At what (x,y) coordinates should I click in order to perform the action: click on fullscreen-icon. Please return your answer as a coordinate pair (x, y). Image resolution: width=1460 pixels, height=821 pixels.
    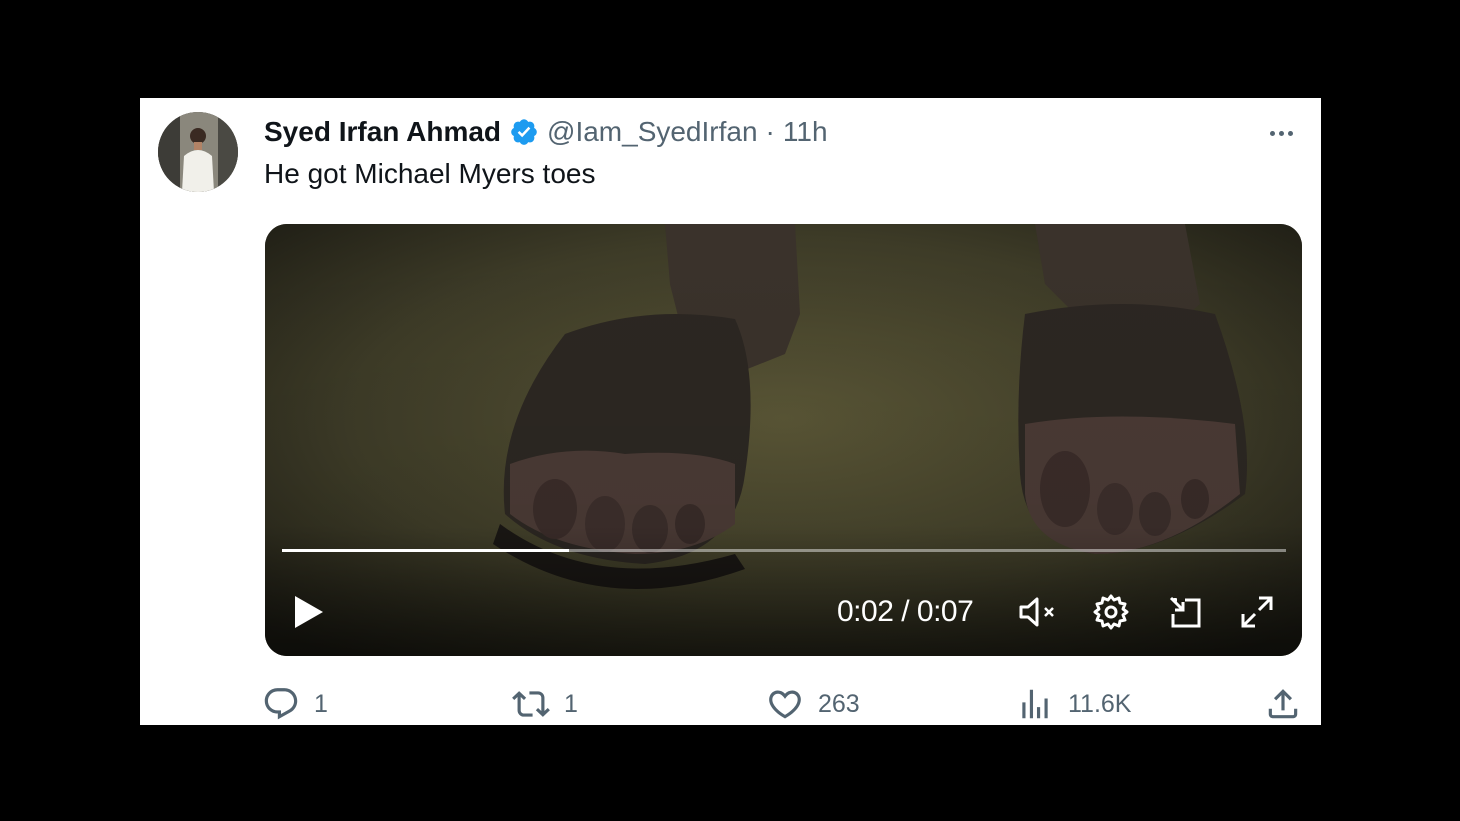
    Looking at the image, I should click on (1257, 612).